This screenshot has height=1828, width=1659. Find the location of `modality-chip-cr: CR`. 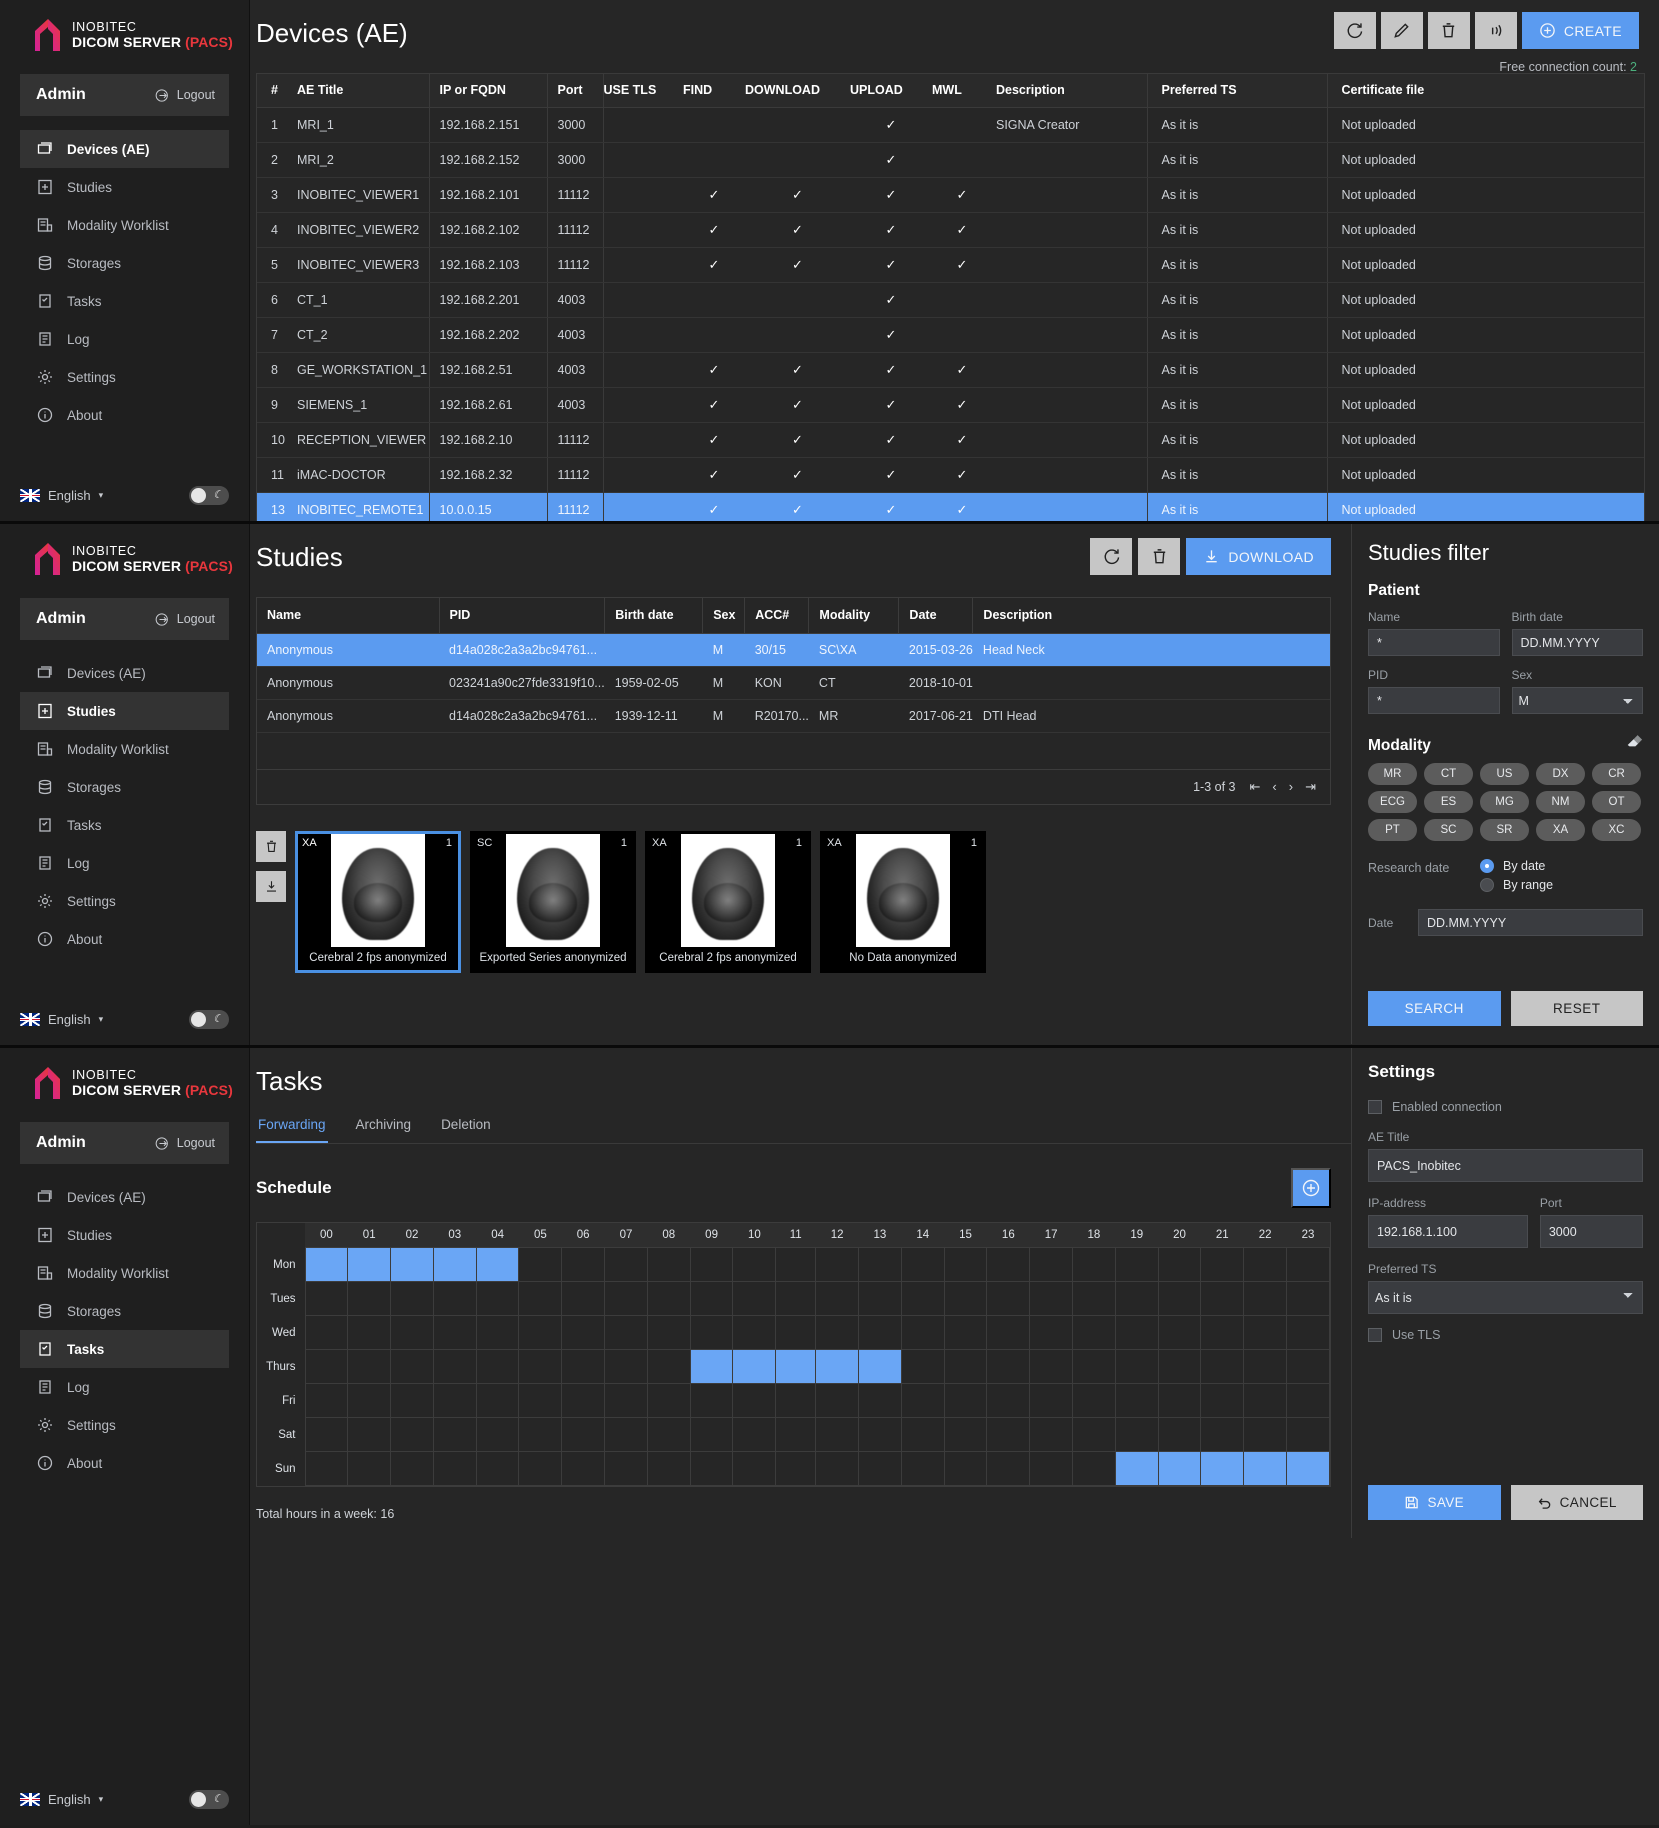

modality-chip-cr: CR is located at coordinates (1616, 774).